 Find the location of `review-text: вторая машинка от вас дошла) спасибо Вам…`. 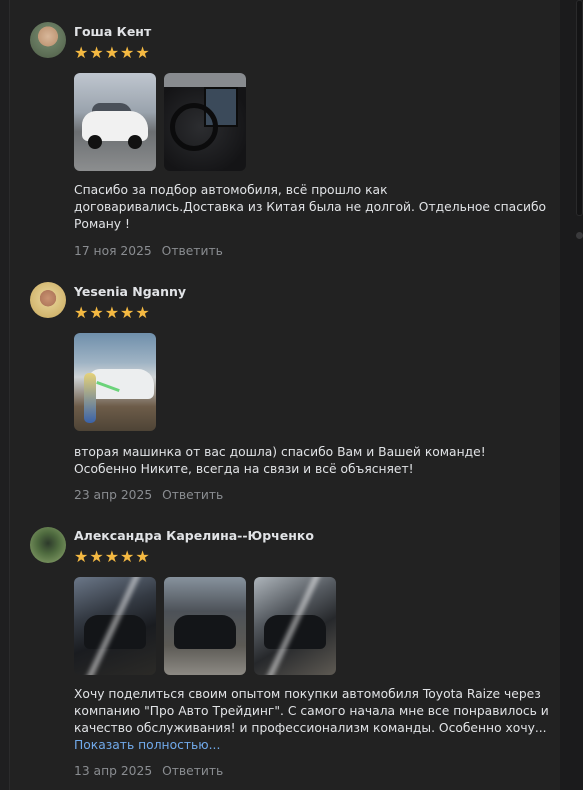

review-text: вторая машинка от вас дошла) спасибо Вам… is located at coordinates (280, 460).